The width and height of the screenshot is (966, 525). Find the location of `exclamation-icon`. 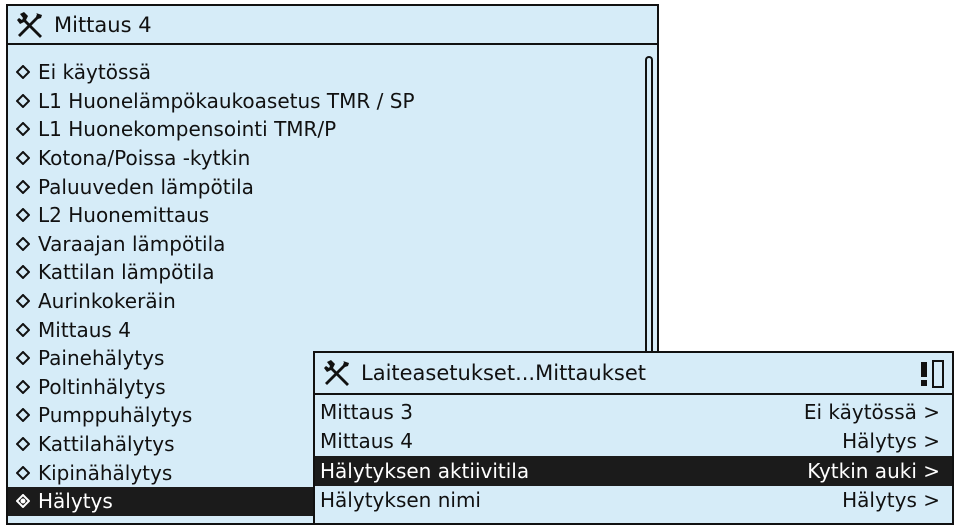

exclamation-icon is located at coordinates (924, 374).